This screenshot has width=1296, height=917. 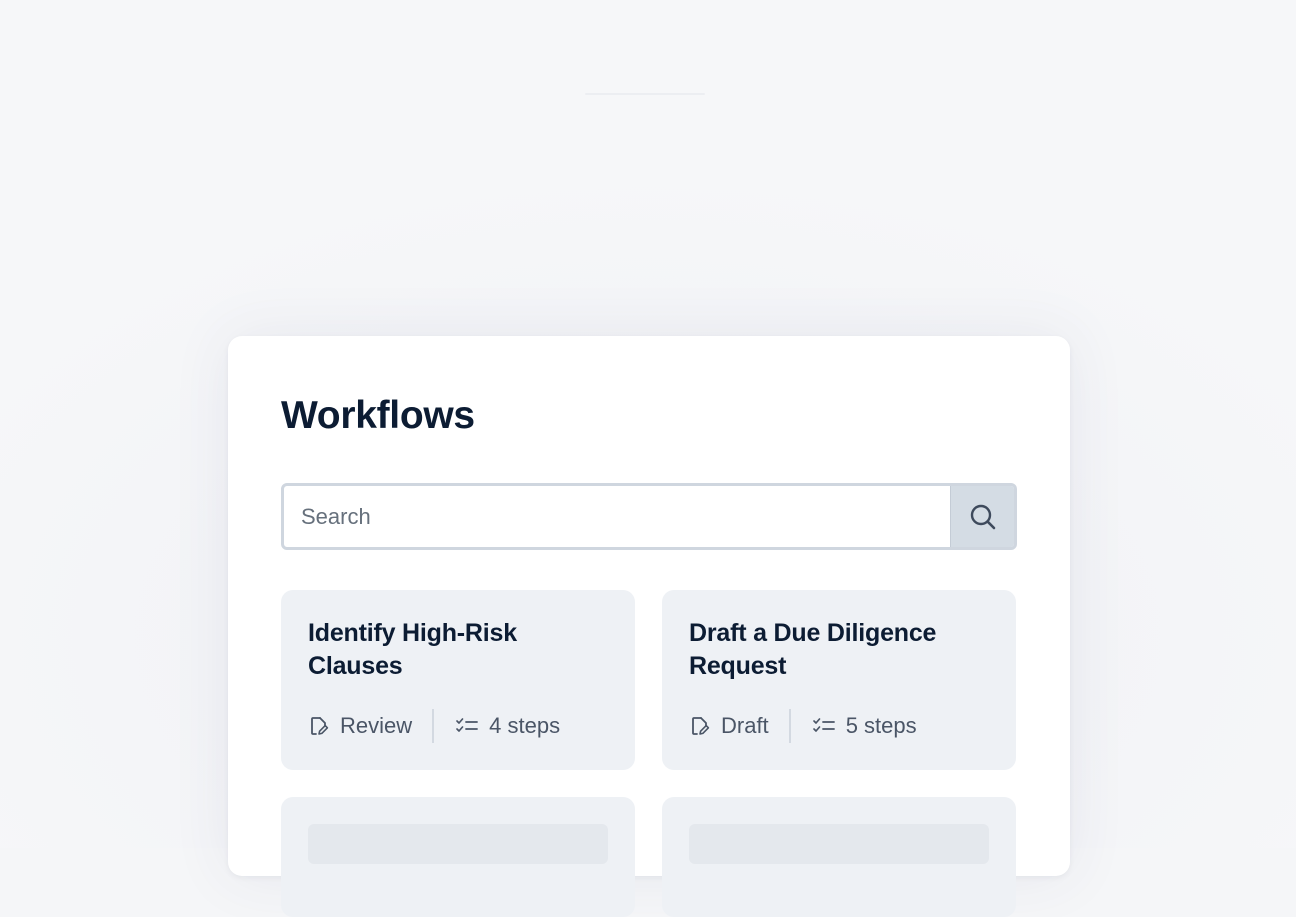 I want to click on workflow-title: Identify High-Risk Clauses, so click(x=412, y=649).